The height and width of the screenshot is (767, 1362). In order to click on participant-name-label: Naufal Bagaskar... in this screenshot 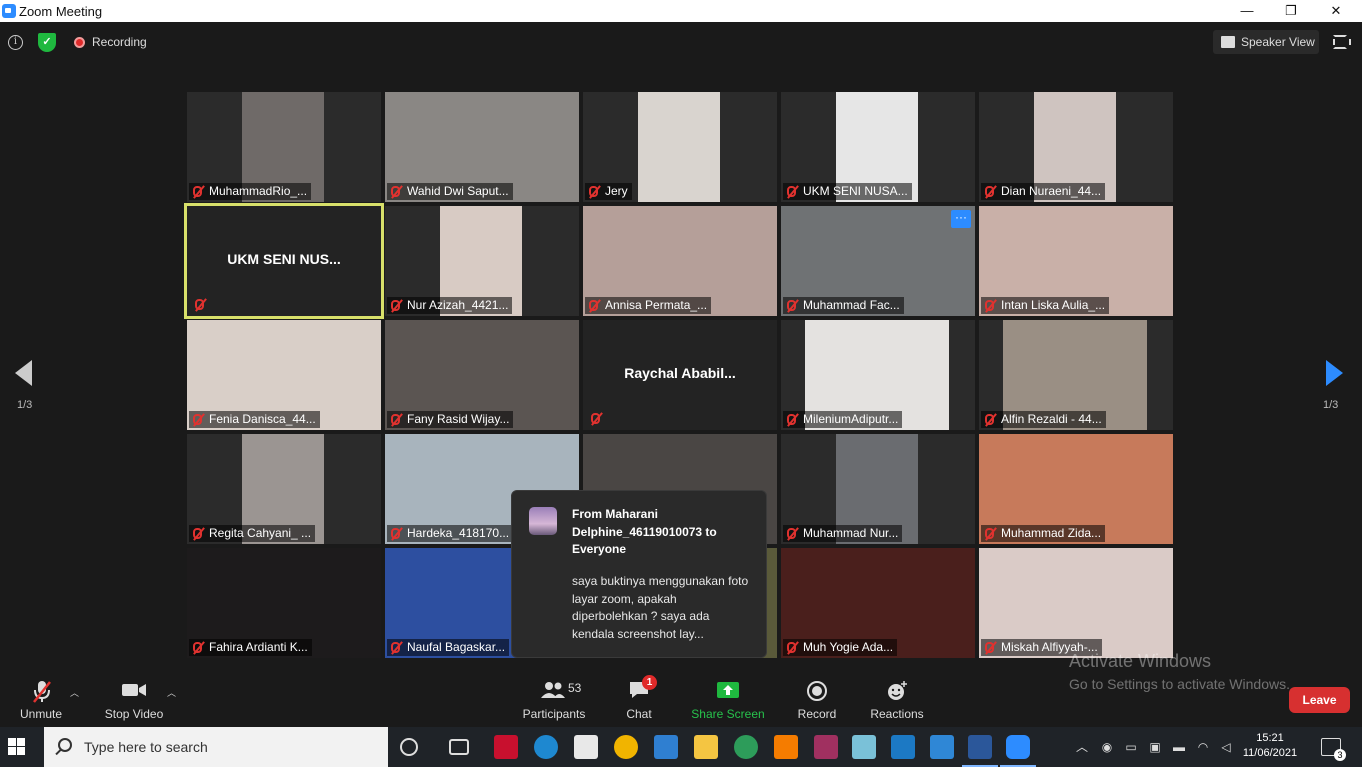, I will do `click(448, 647)`.